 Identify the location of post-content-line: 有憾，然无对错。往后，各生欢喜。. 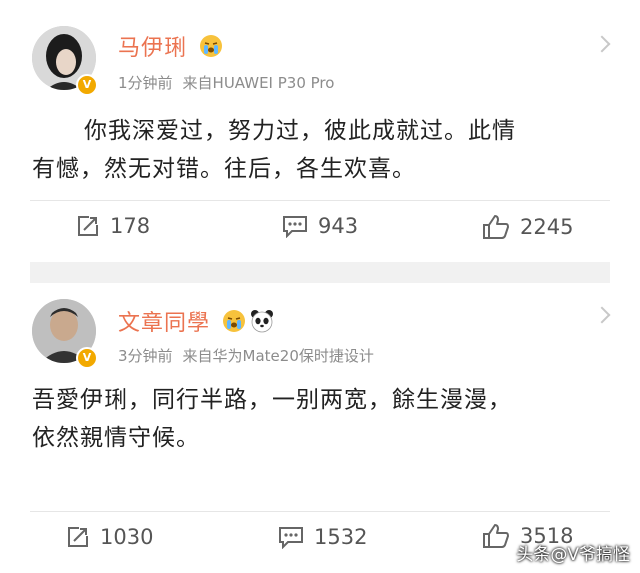
(224, 169).